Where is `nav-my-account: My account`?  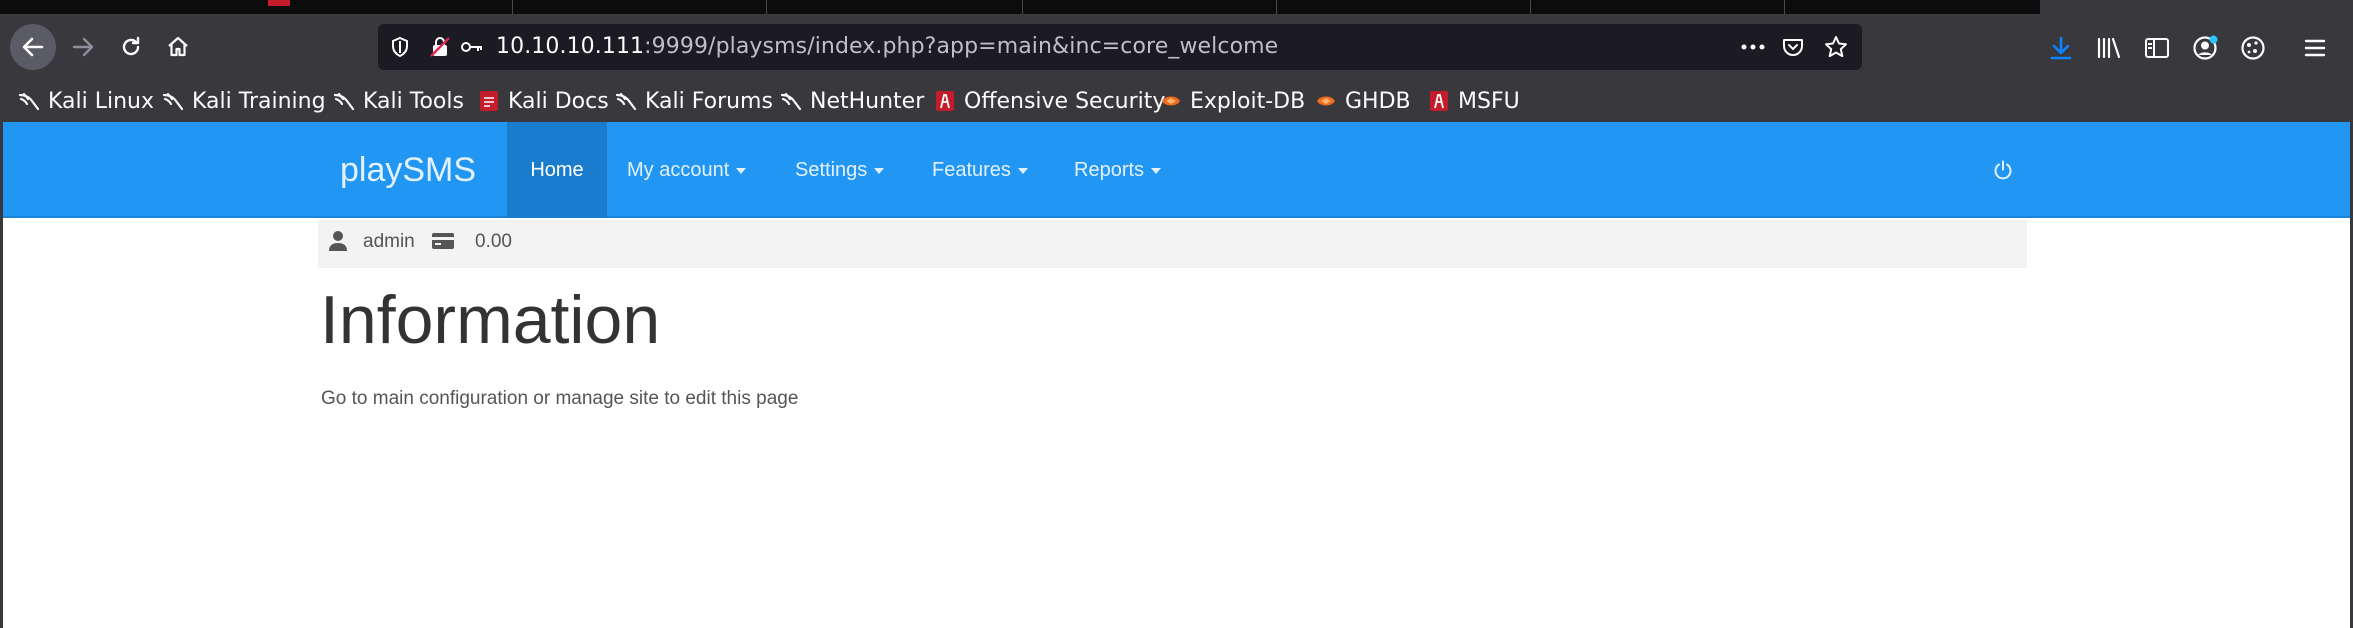
nav-my-account: My account is located at coordinates (687, 170).